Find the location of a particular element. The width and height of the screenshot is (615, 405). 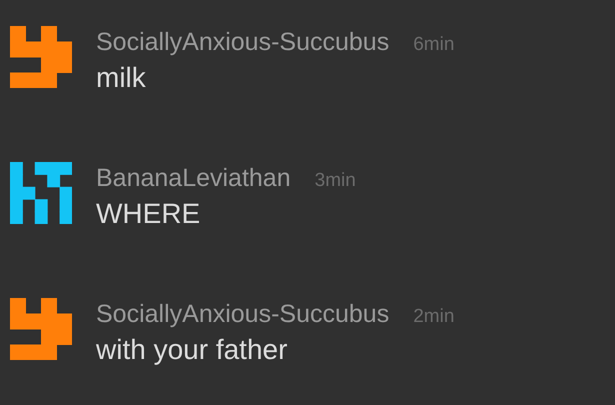

timestamp: 3min is located at coordinates (335, 181).